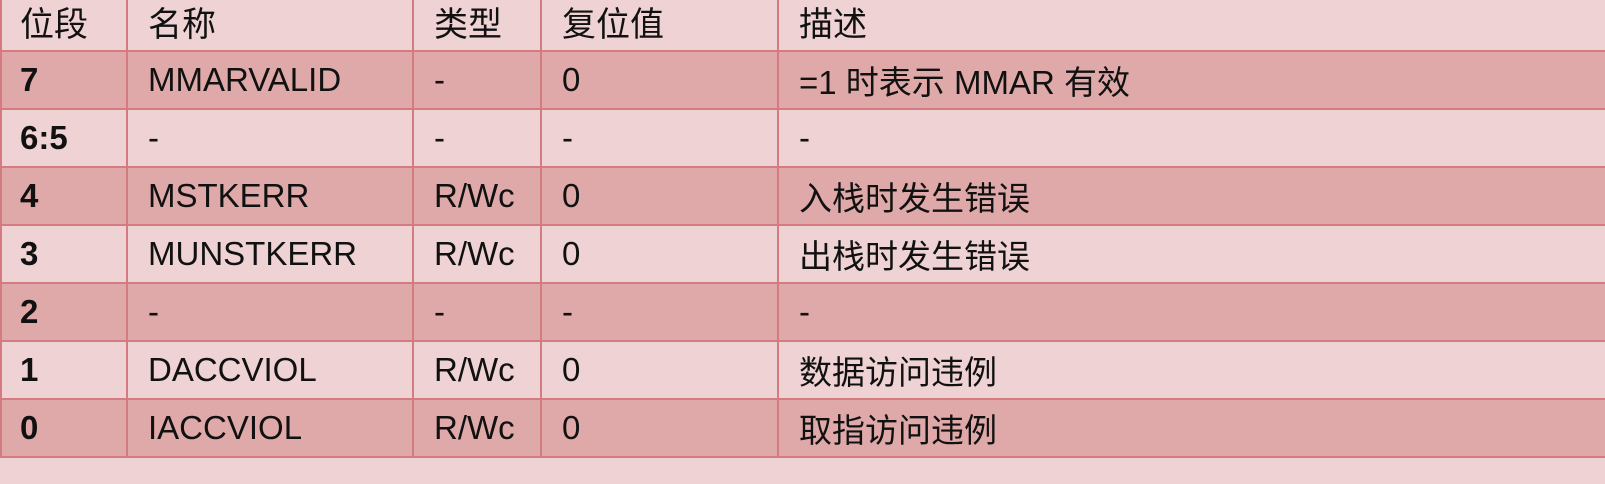  I want to click on table-row: 6:5 - - - -, so click(802, 138).